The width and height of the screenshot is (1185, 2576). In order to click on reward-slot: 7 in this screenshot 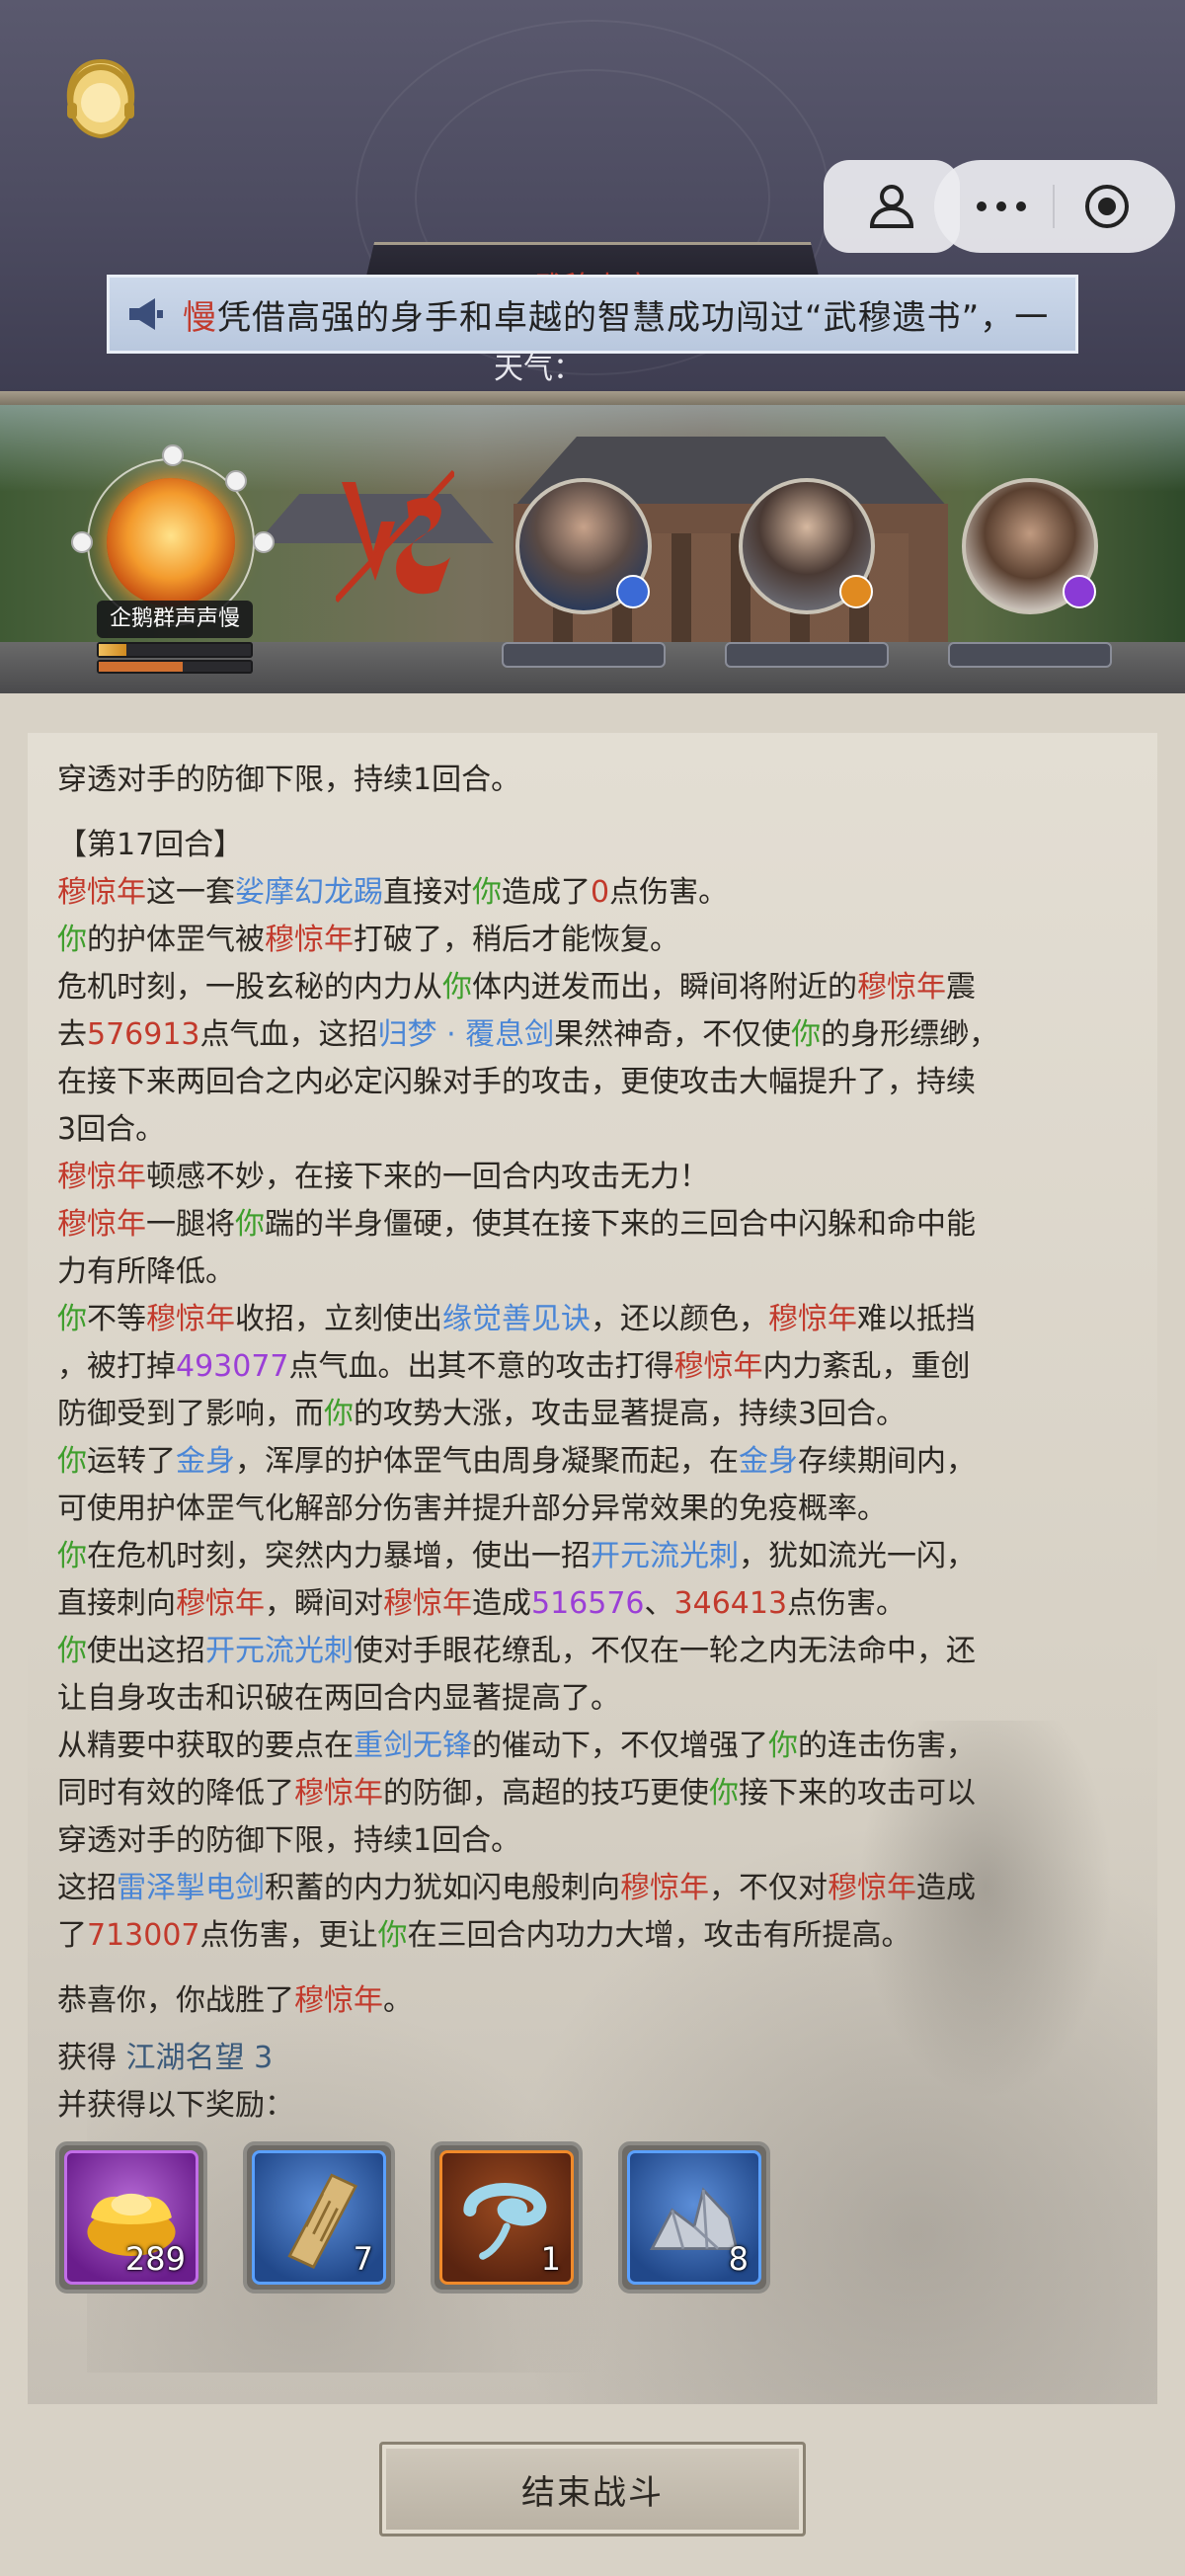, I will do `click(319, 2217)`.